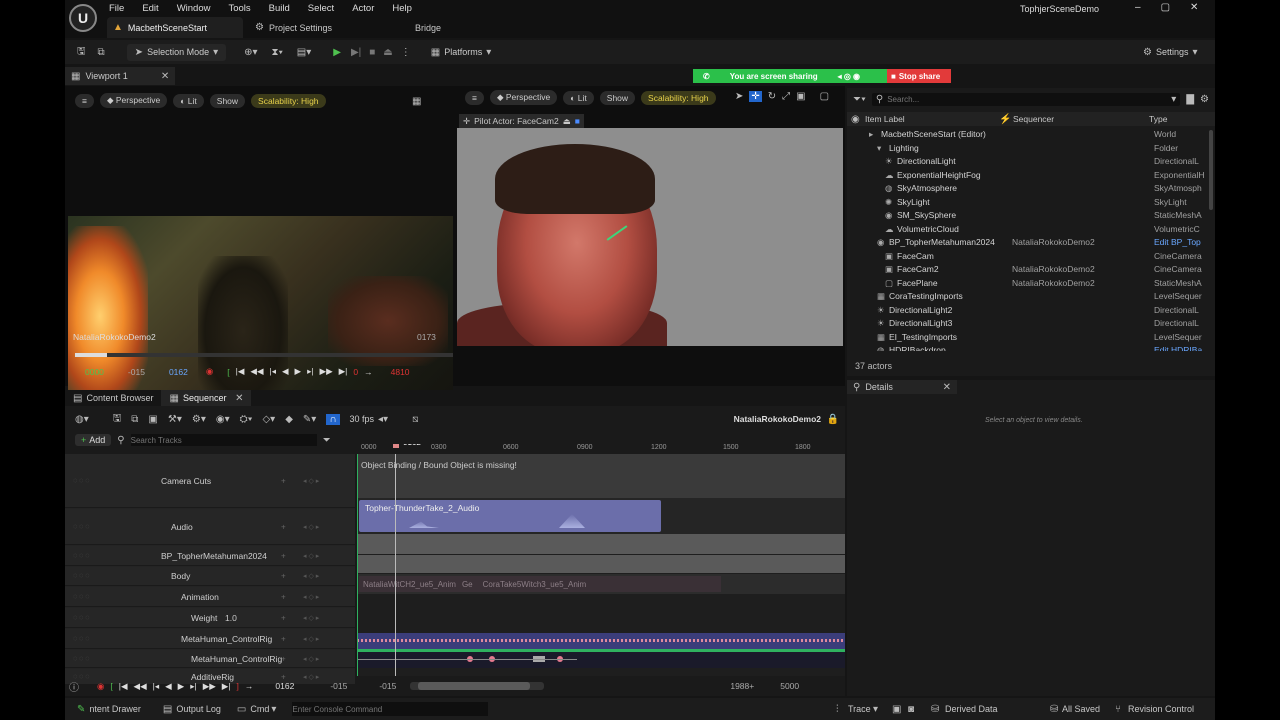 This screenshot has height=720, width=1280. I want to click on snap-icon: ∩, so click(333, 419).